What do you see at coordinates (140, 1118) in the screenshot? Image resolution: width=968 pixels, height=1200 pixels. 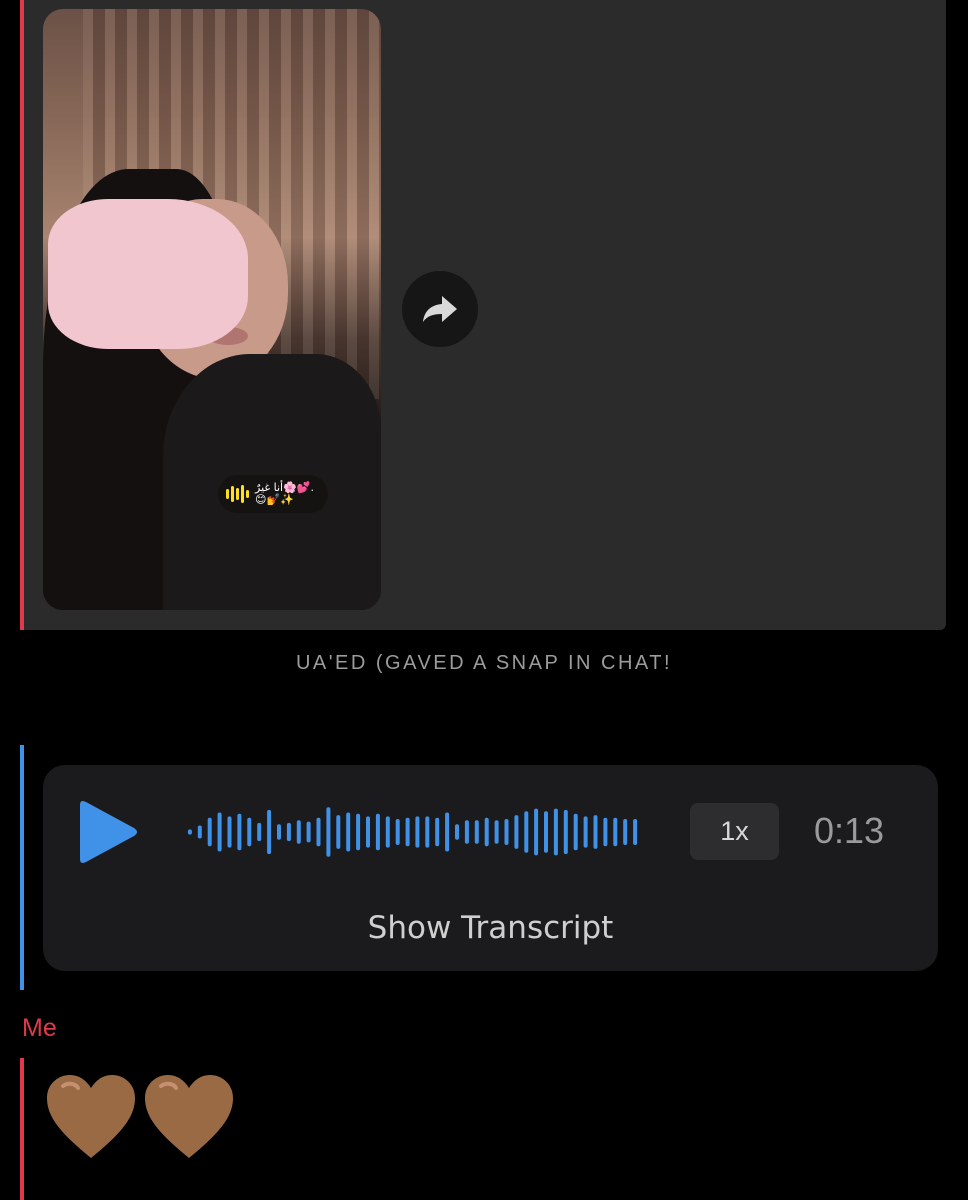 I see `heart-message` at bounding box center [140, 1118].